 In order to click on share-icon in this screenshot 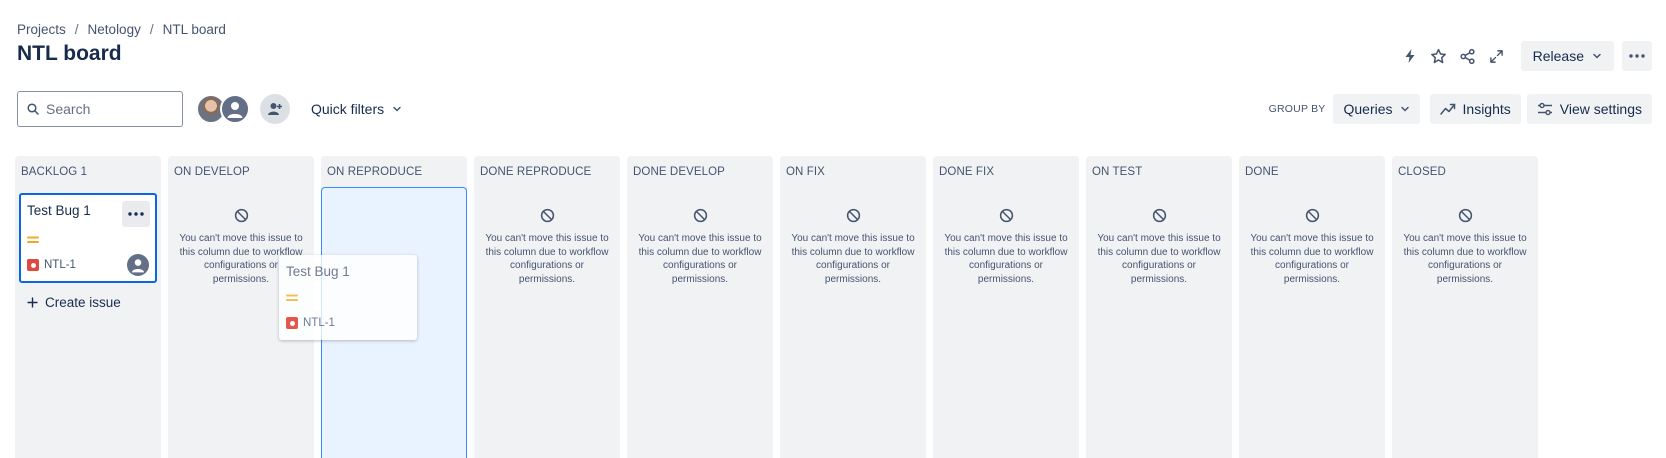, I will do `click(1467, 56)`.